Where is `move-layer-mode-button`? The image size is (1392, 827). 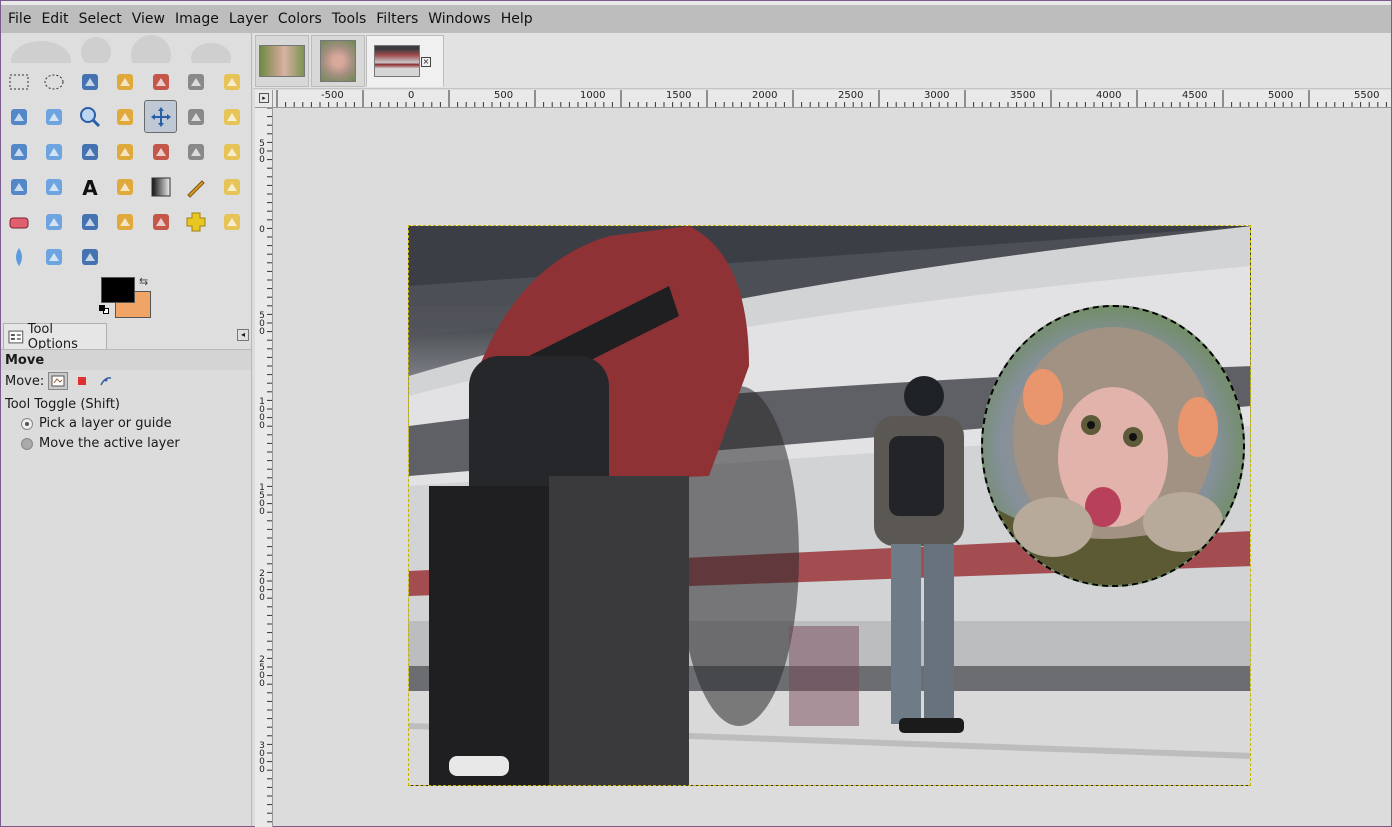 move-layer-mode-button is located at coordinates (58, 381).